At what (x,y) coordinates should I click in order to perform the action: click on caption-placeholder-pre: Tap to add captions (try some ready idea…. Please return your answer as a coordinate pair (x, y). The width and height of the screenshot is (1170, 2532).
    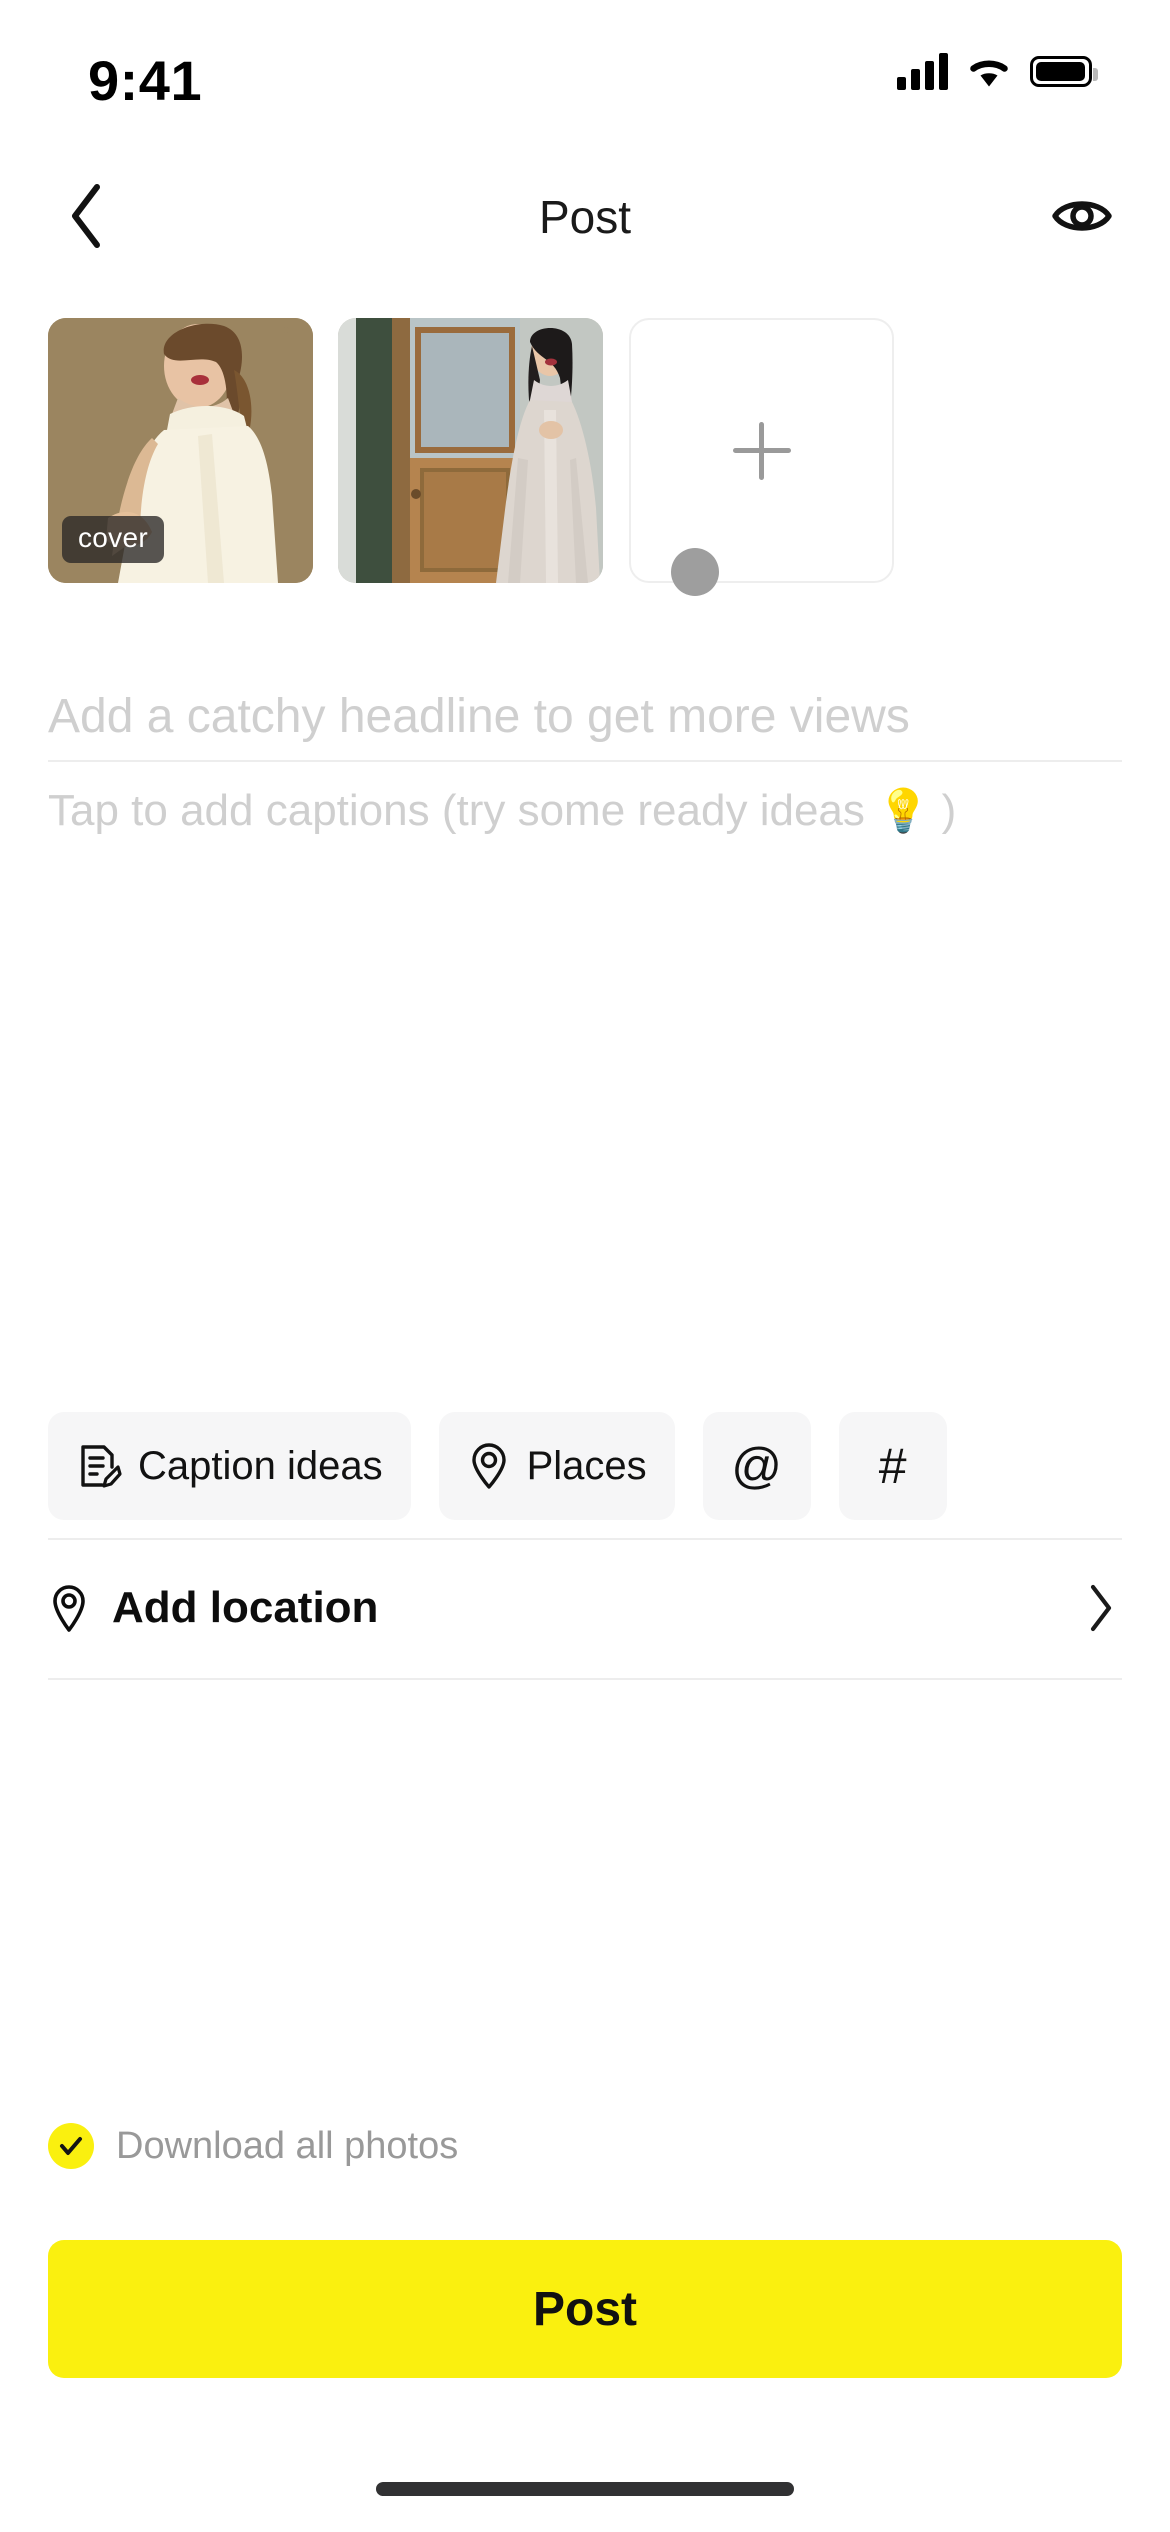
    Looking at the image, I should click on (463, 810).